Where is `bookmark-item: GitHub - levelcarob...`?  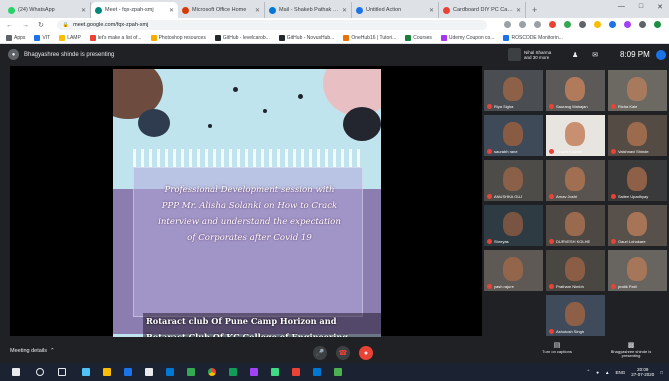
bookmark-item: GitHub - levelcarob... is located at coordinates (242, 37).